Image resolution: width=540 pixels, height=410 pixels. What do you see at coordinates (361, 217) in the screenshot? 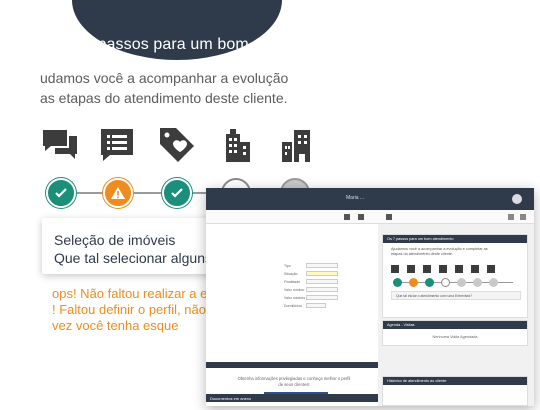
I see `print-icon` at bounding box center [361, 217].